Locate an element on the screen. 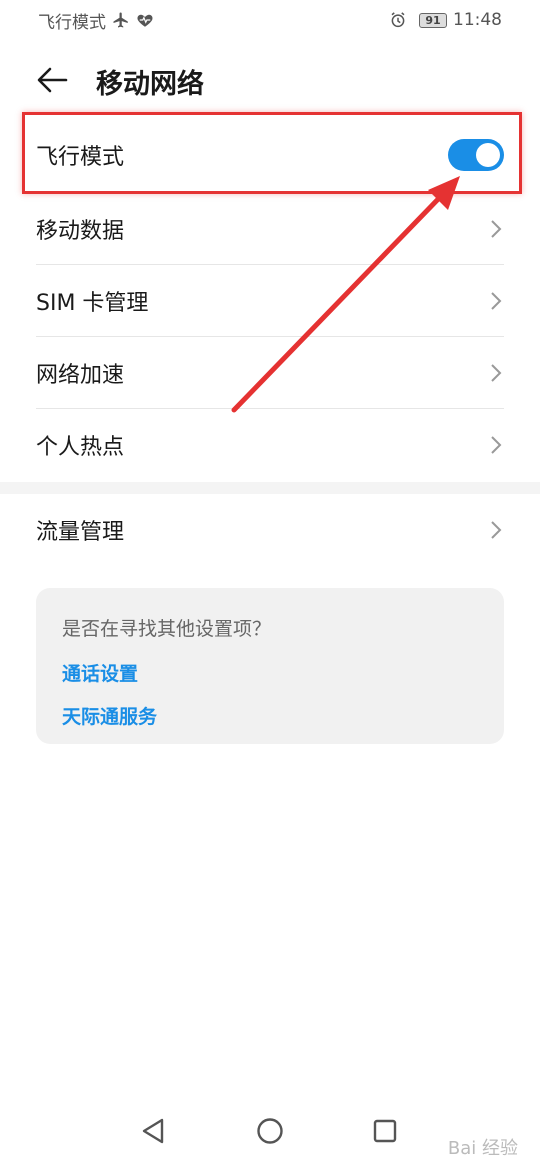  nav-back-button is located at coordinates (153, 1131).